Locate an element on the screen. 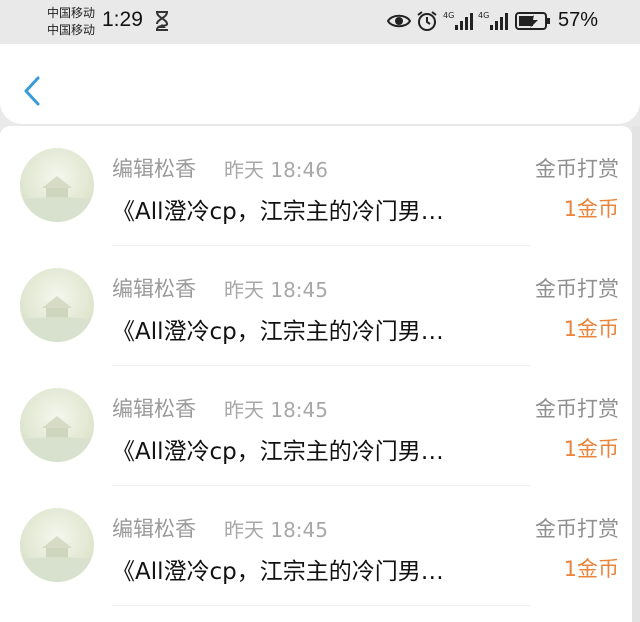 The width and height of the screenshot is (640, 622). record-time: 昨天 18:46 is located at coordinates (276, 170).